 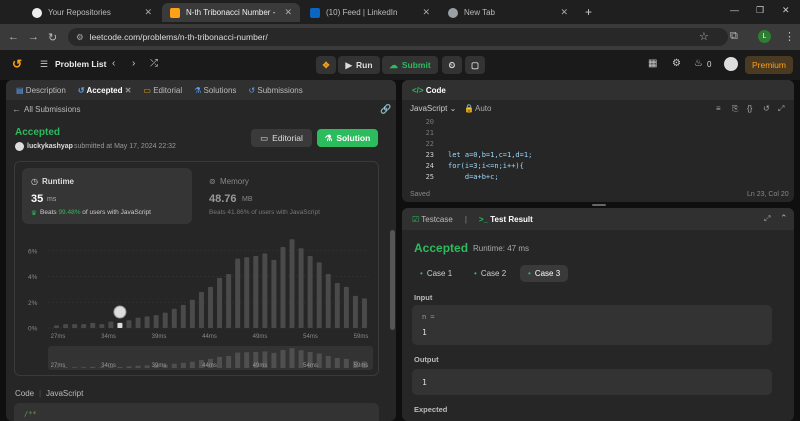 I want to click on next-problem-icon: ›, so click(x=133, y=63).